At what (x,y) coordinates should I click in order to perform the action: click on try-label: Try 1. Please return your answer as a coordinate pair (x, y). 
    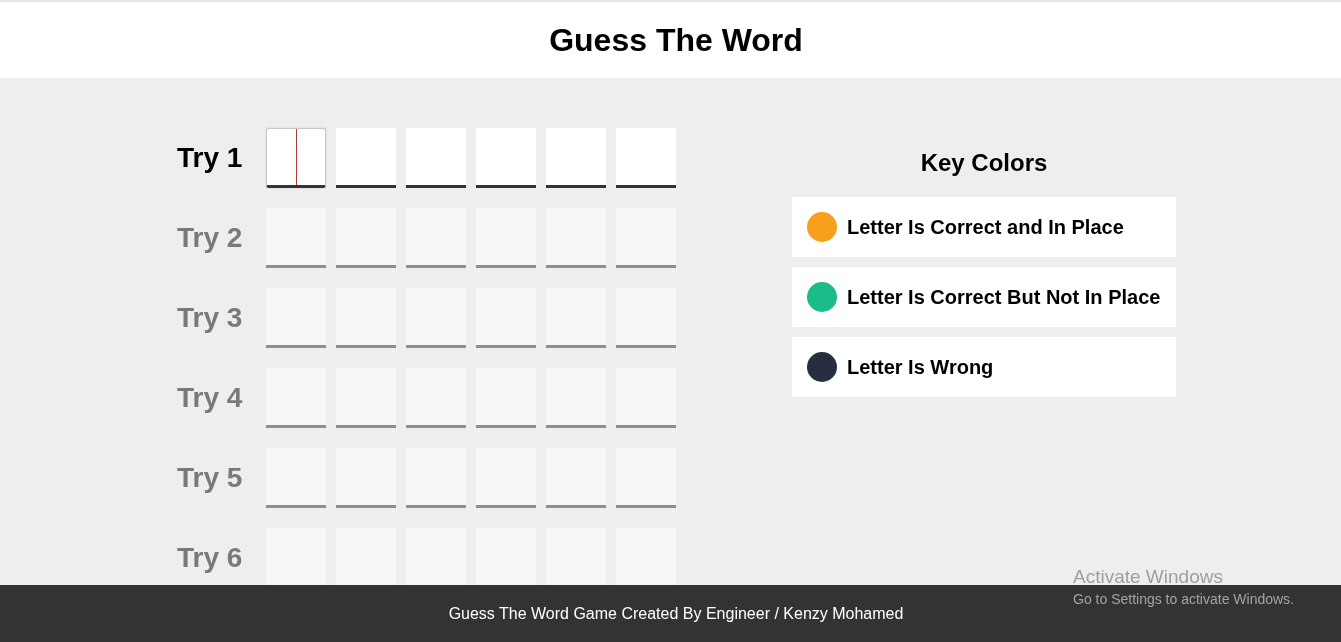
    Looking at the image, I should click on (210, 158).